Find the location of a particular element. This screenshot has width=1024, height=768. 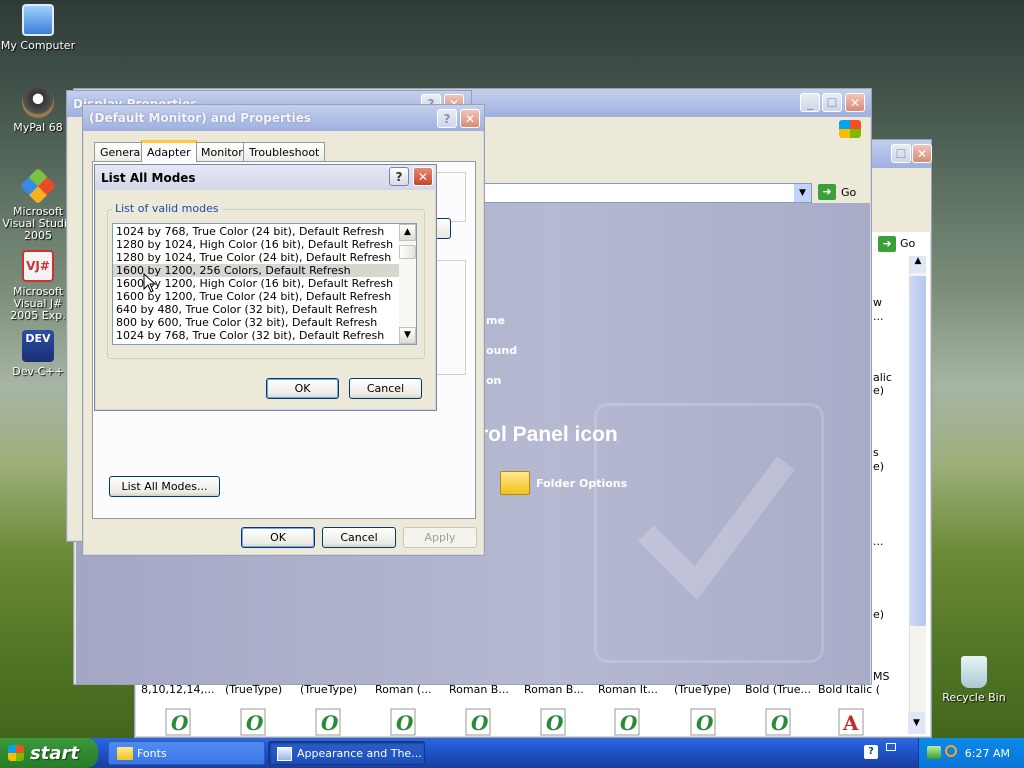

desktop-icon-my-computer: My Computer is located at coordinates (38, 28).